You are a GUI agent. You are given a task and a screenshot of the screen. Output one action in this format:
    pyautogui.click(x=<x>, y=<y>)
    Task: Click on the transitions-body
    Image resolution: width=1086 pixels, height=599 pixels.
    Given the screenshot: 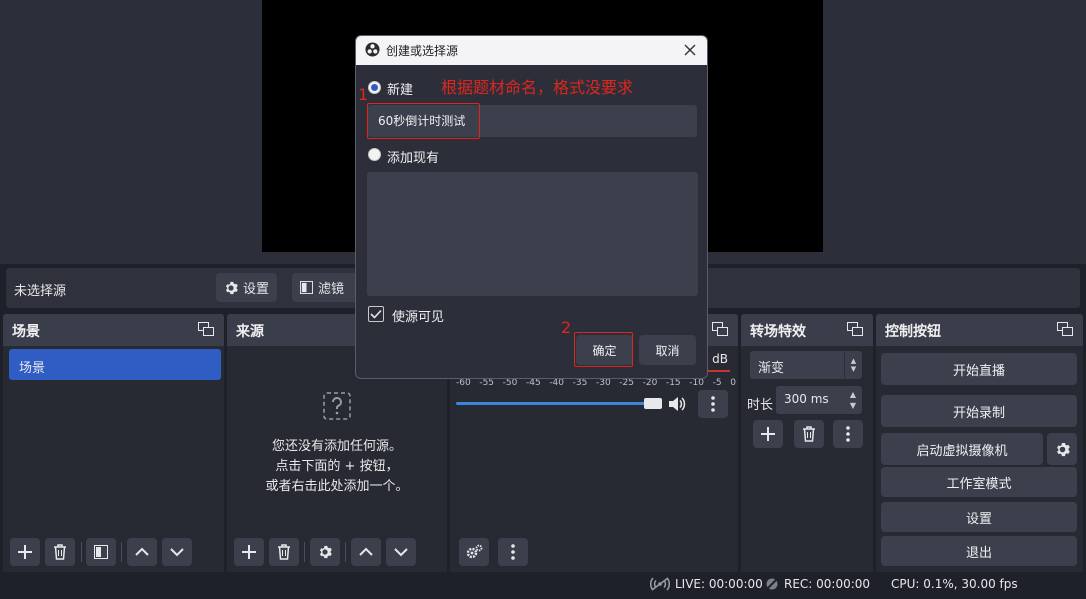 What is the action you would take?
    pyautogui.click(x=807, y=459)
    